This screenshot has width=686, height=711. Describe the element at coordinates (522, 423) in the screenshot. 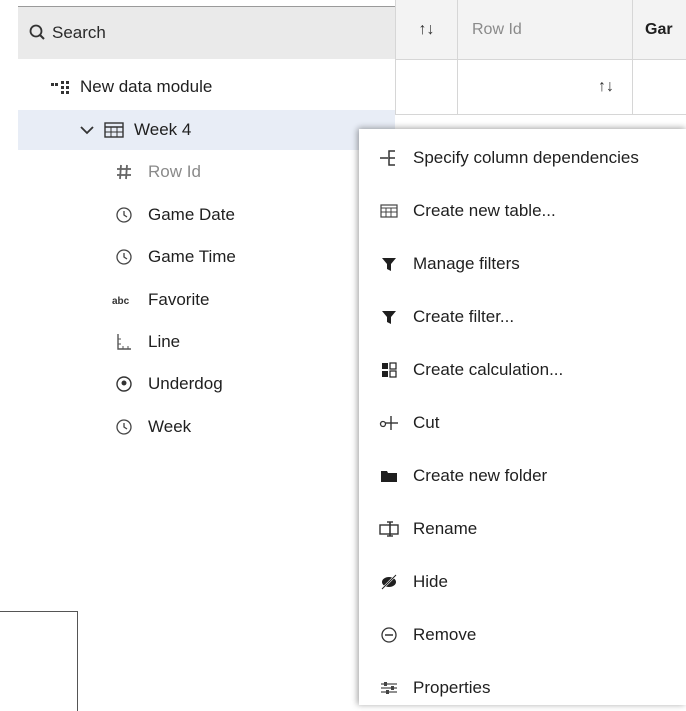

I see `menu-item-cut: Cut` at that location.